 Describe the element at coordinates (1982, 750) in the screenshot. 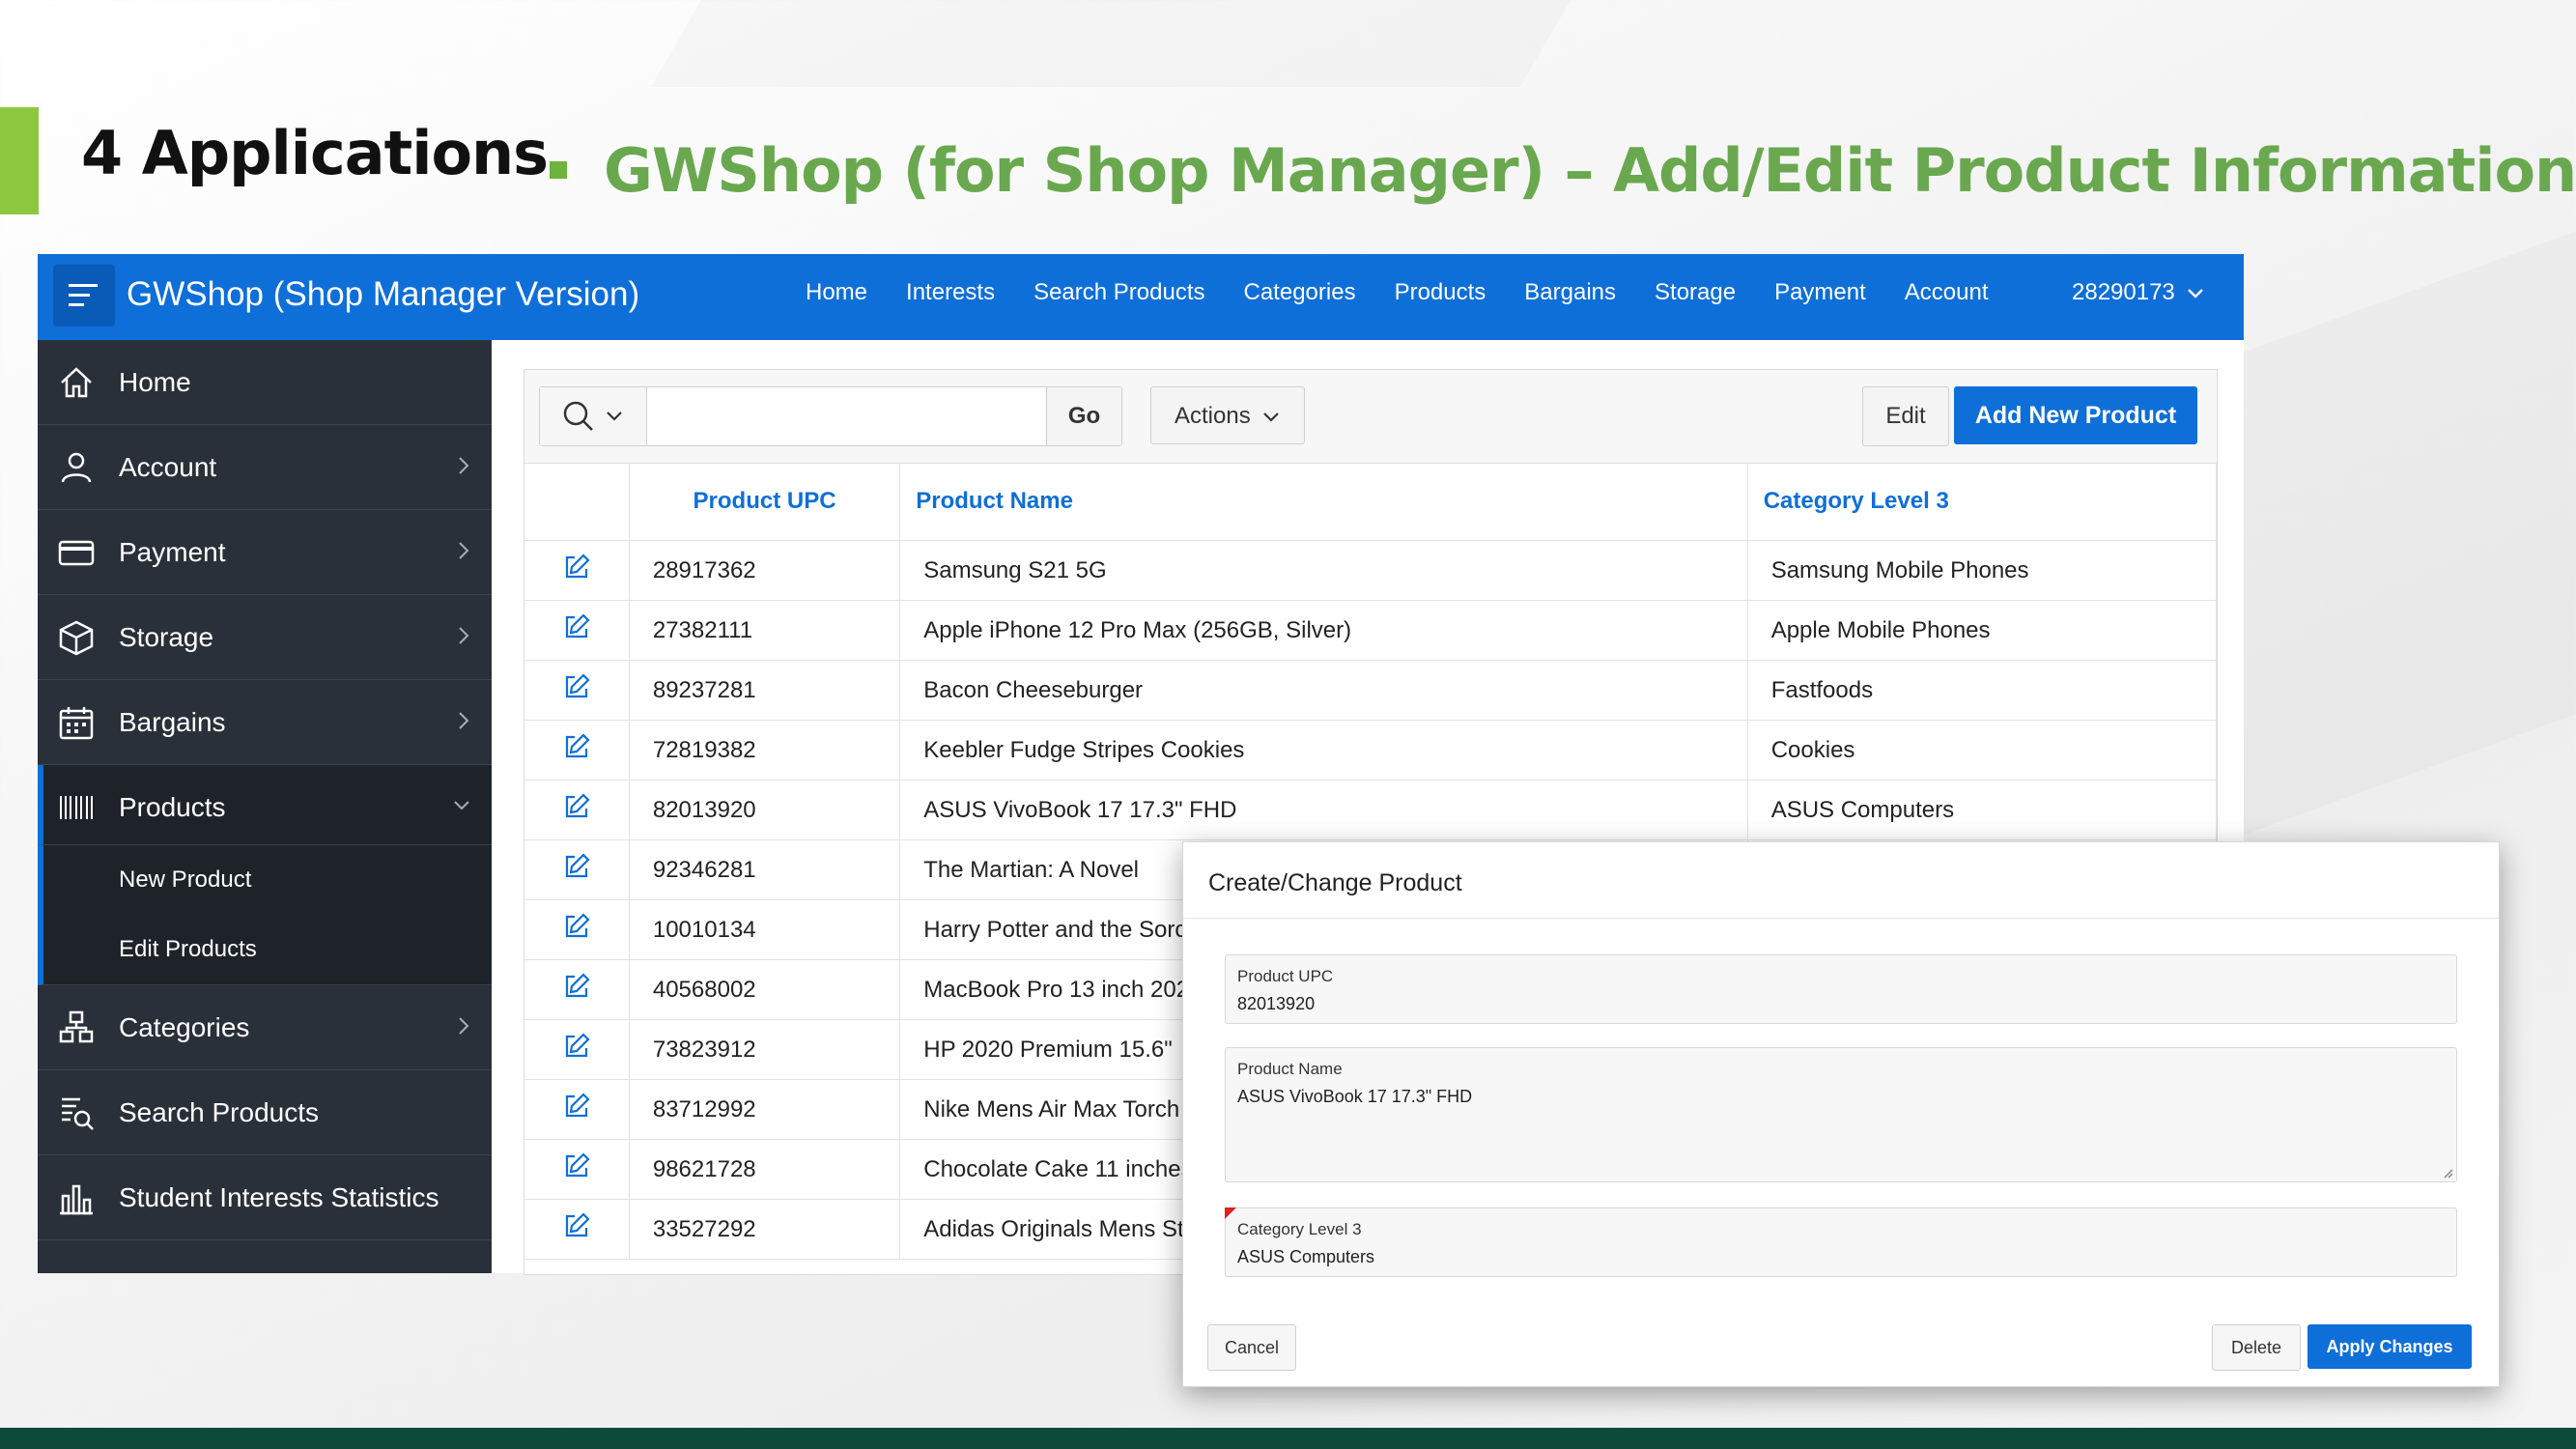

I see `cell-category-level-3: Cookies` at that location.